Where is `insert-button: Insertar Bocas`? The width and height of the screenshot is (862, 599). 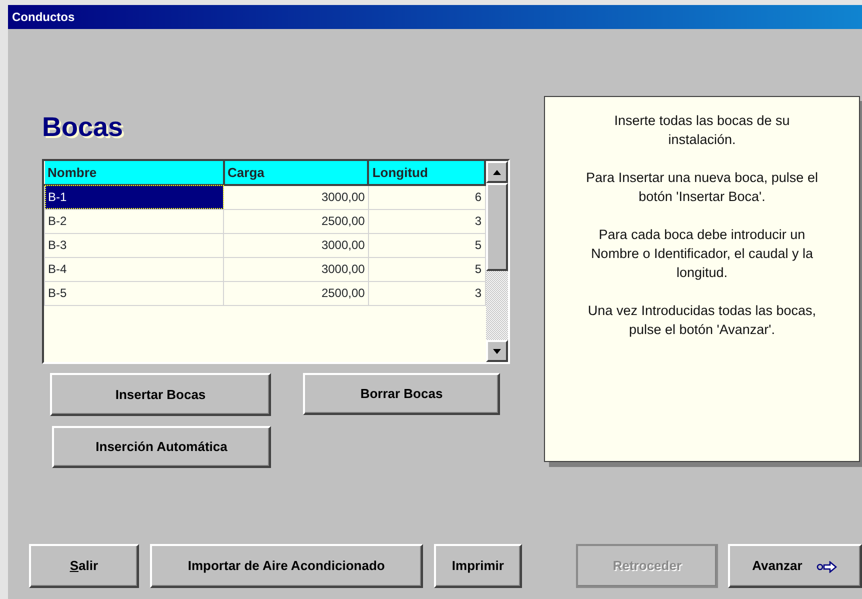 insert-button: Insertar Bocas is located at coordinates (160, 394).